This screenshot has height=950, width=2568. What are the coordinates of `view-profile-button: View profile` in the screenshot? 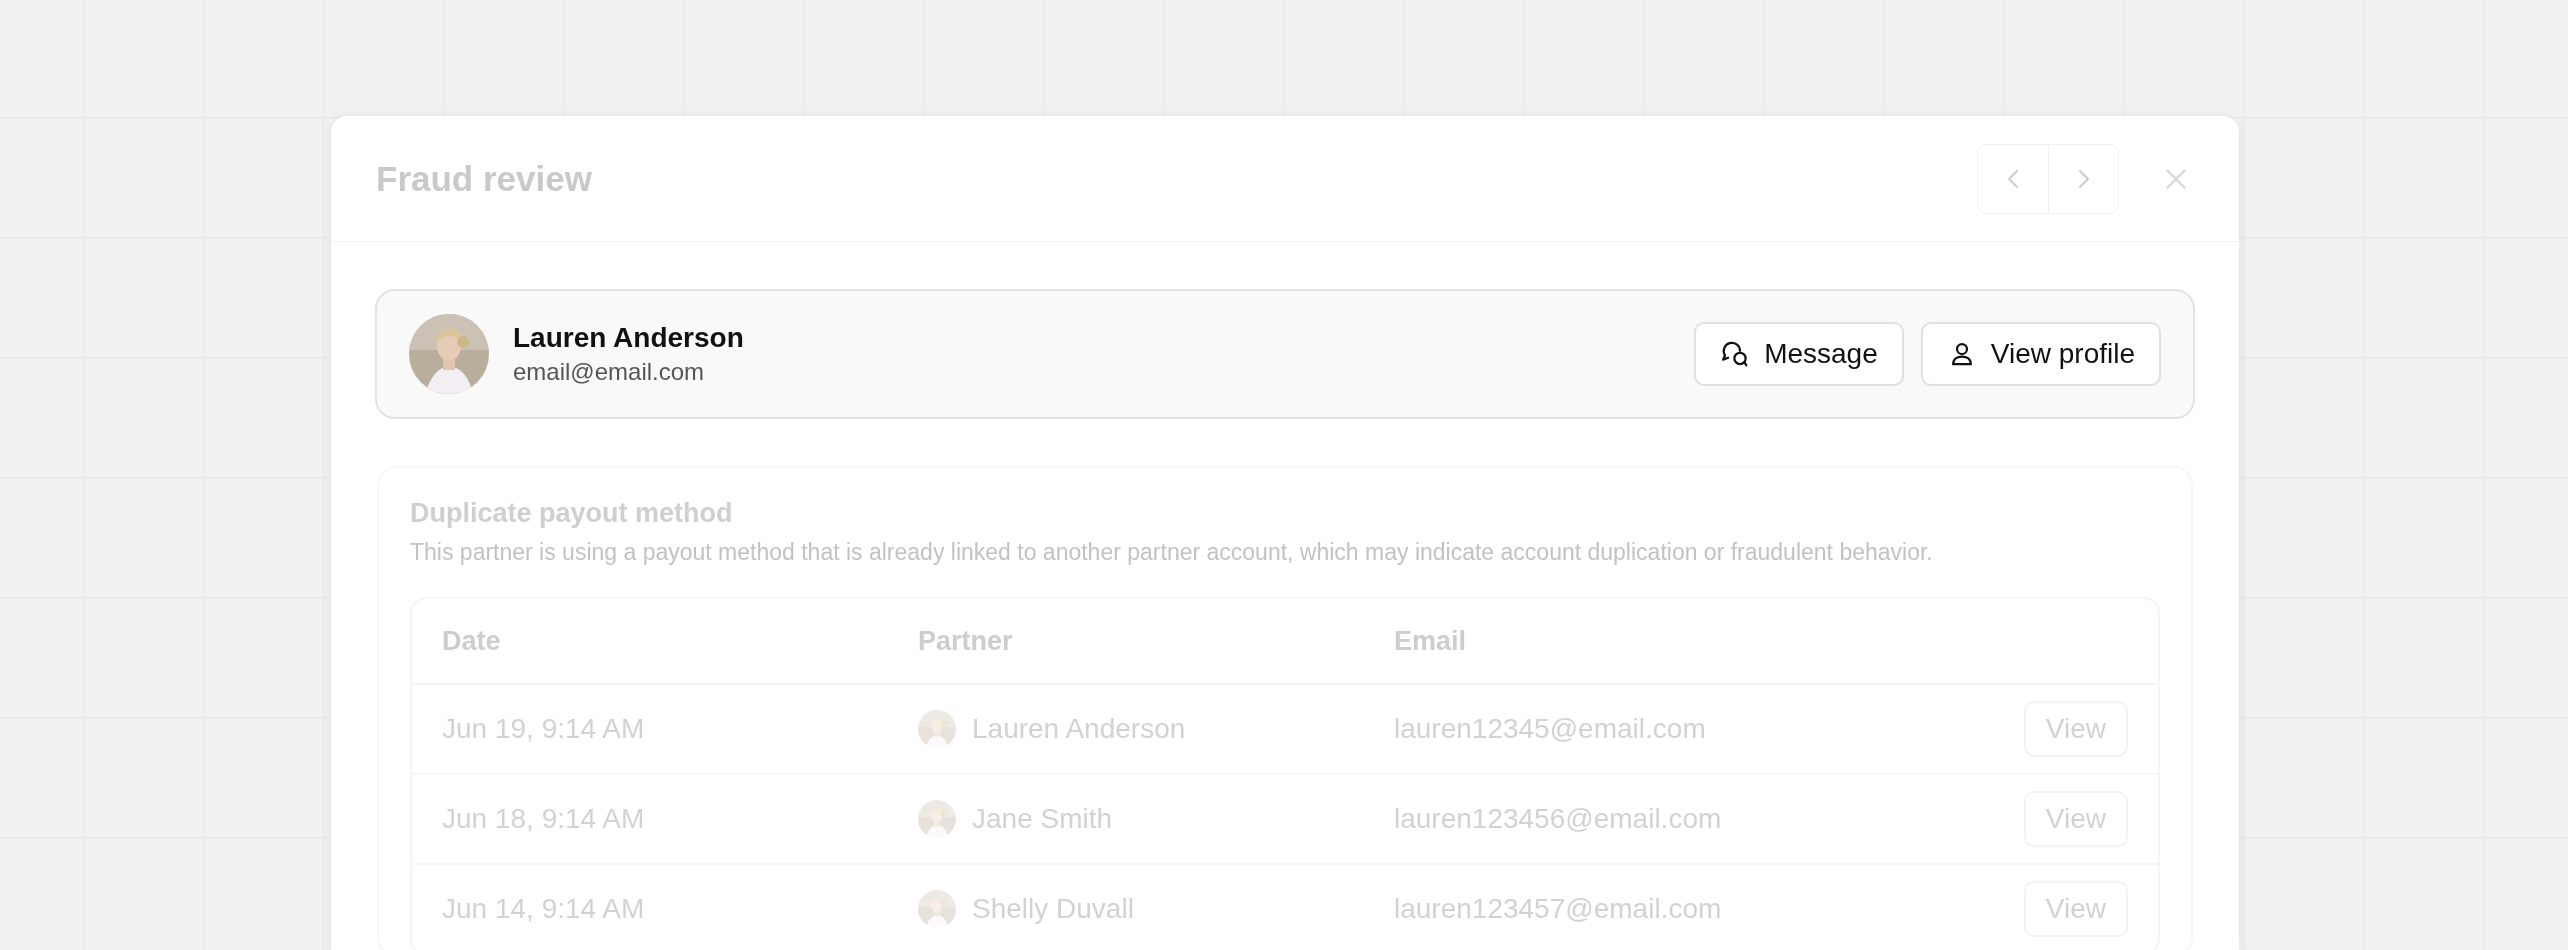 It's located at (2040, 354).